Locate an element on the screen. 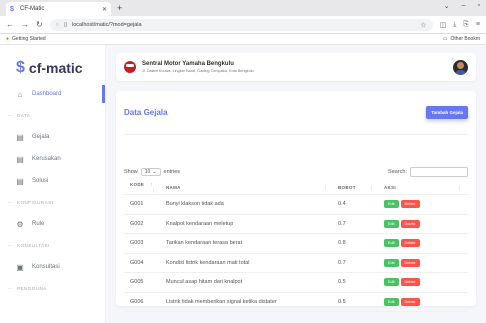 This screenshot has width=486, height=323. nav-section-header: — KONSULTASI is located at coordinates (29, 245).